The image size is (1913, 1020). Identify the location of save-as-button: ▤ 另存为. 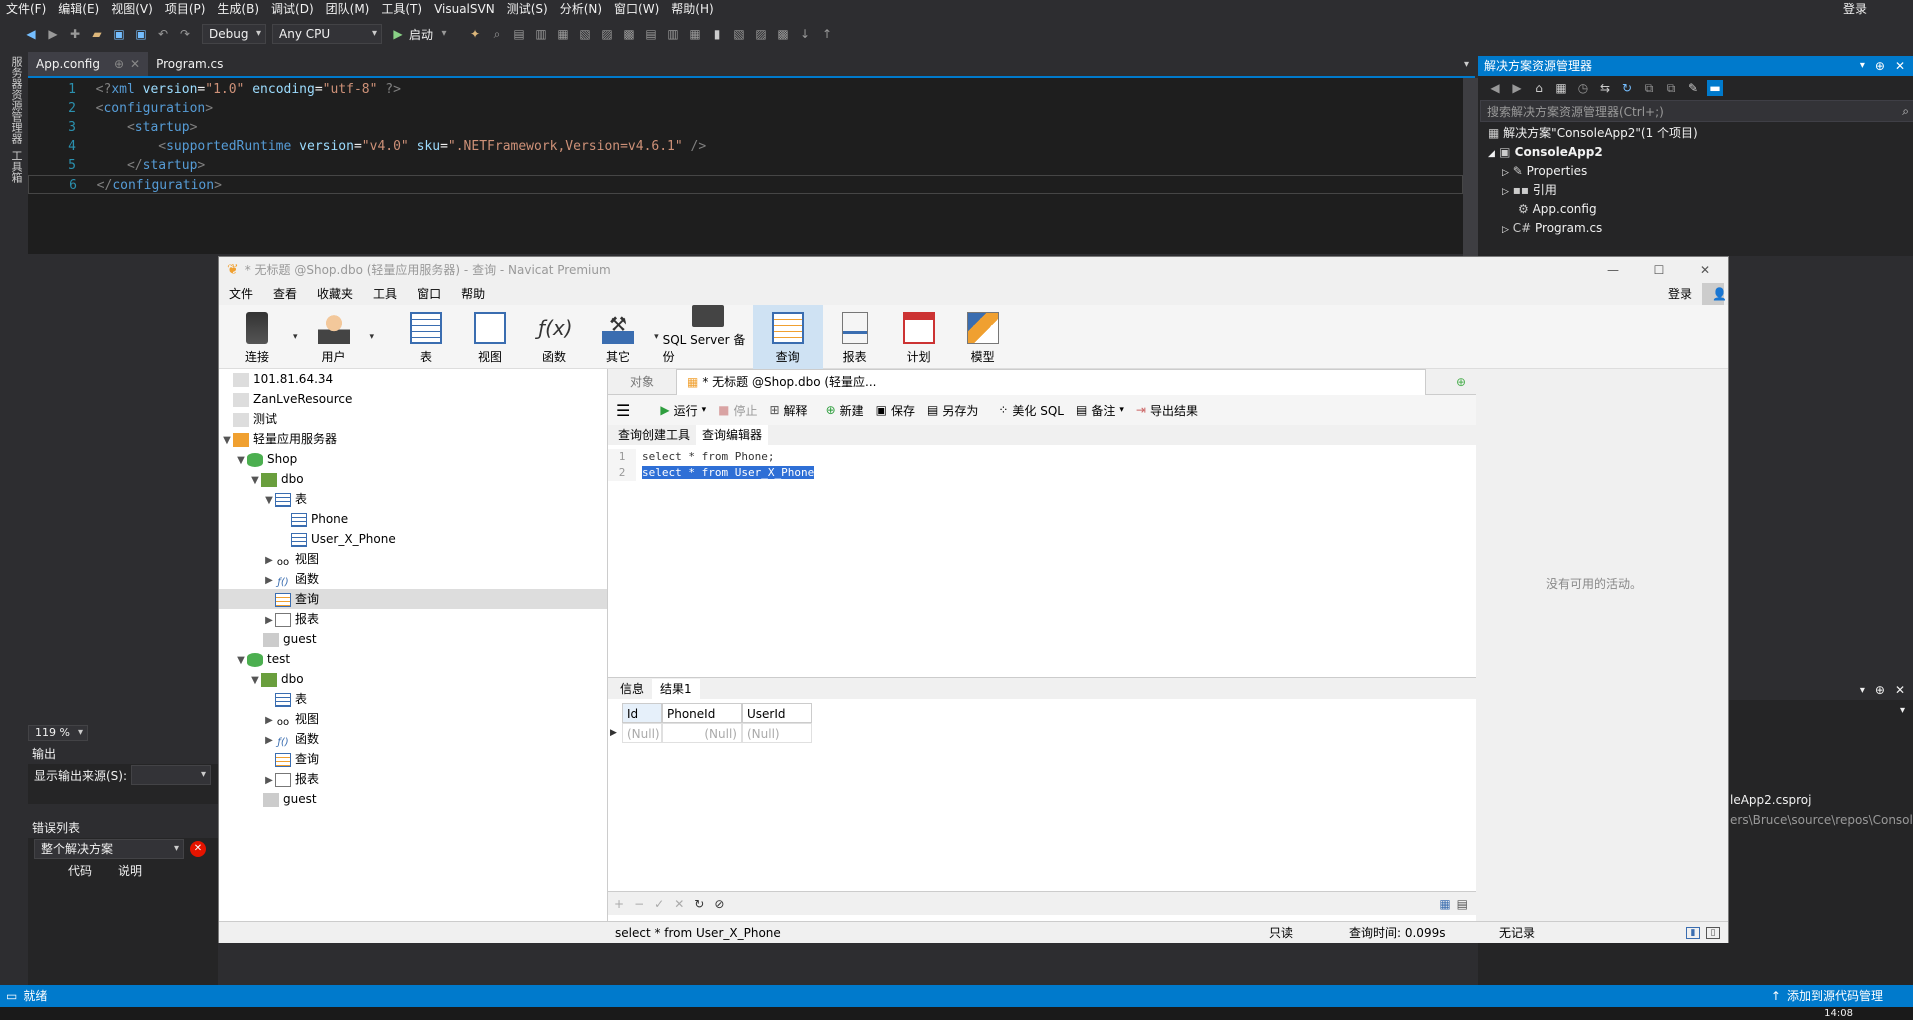
(952, 410).